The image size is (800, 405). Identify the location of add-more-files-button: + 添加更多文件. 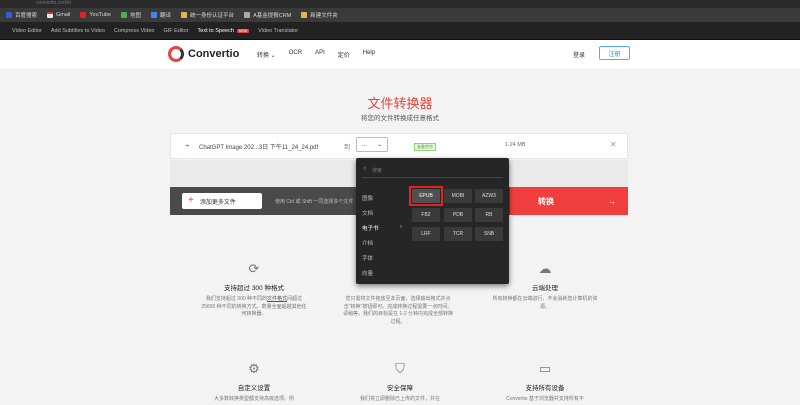
(222, 201).